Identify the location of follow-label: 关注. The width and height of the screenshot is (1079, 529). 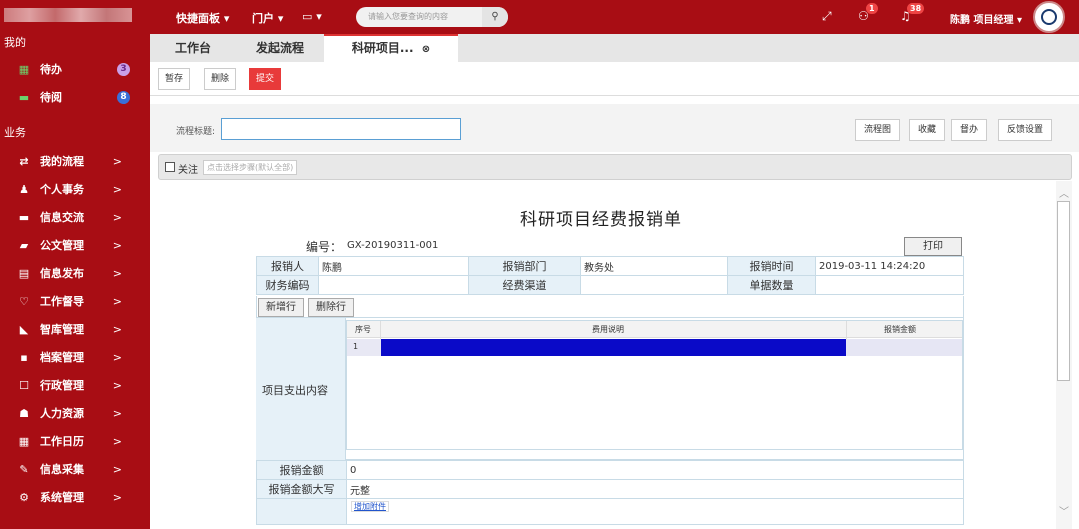
(188, 170).